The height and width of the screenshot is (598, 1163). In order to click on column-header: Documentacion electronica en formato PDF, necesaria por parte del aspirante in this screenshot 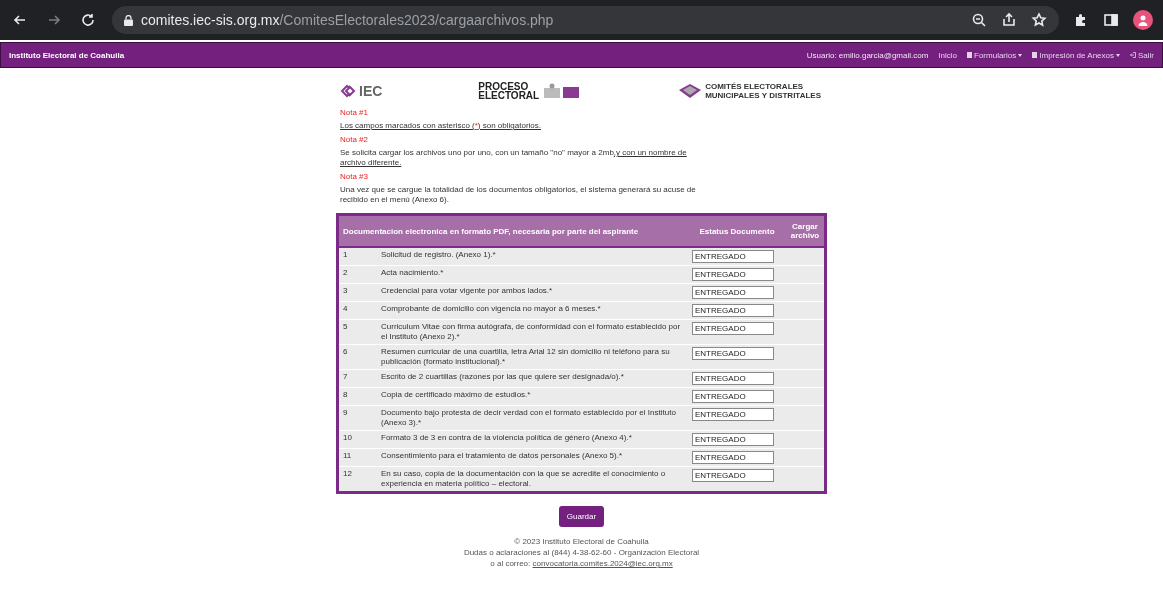, I will do `click(512, 230)`.